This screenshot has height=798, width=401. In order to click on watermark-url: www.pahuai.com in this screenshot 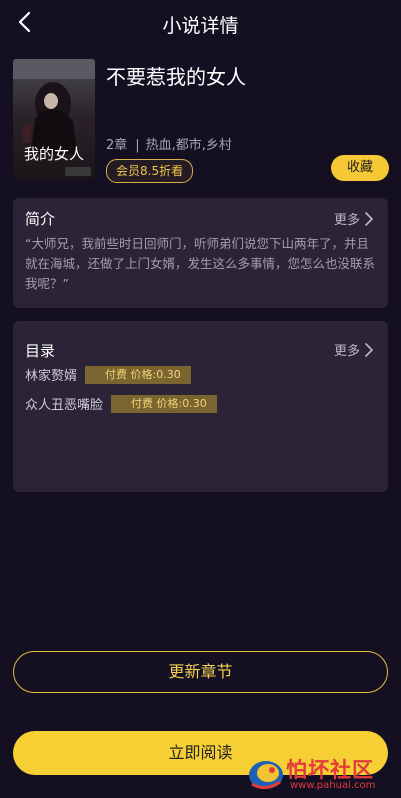, I will do `click(333, 785)`.